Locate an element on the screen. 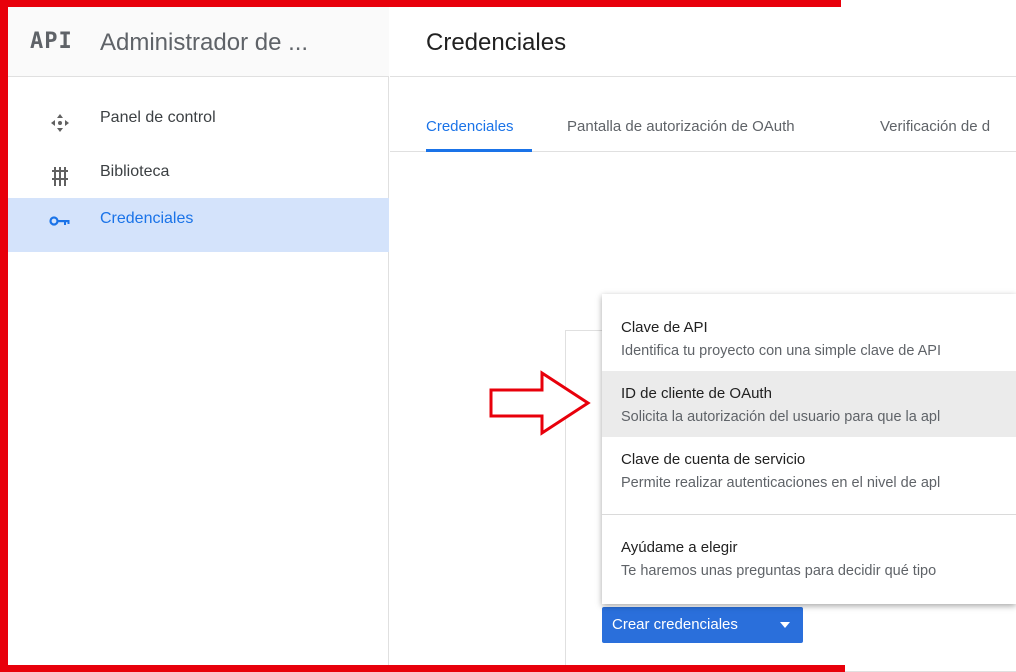 This screenshot has height=672, width=1016. create-credentials-button: Crear credenciales is located at coordinates (702, 625).